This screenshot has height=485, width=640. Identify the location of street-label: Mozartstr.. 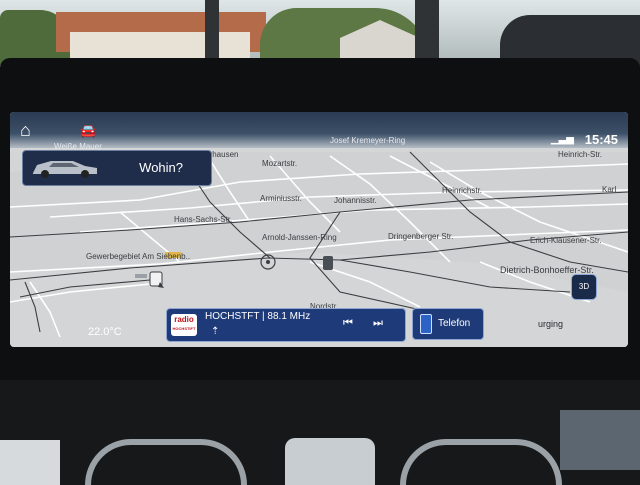
(280, 163).